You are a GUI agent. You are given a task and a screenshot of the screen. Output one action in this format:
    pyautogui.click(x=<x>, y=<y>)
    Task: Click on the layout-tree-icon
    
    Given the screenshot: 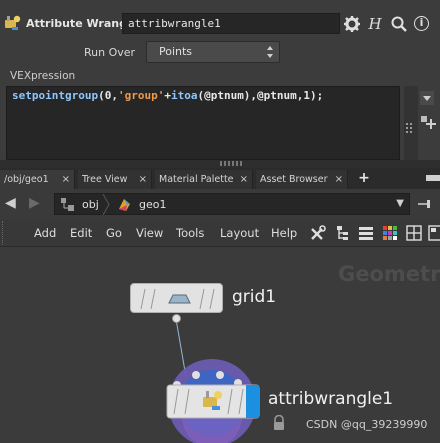 What is the action you would take?
    pyautogui.click(x=343, y=233)
    